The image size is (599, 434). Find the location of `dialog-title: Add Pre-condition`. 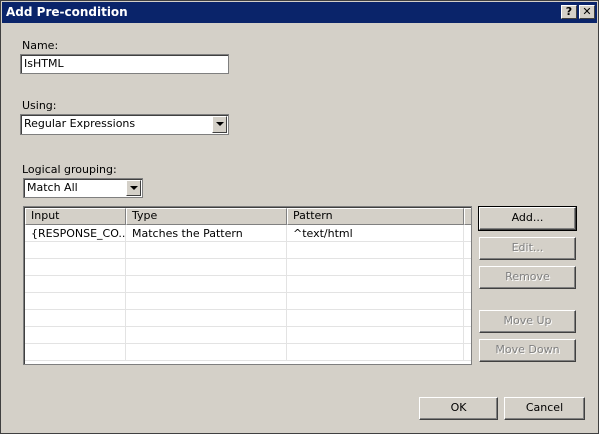

dialog-title: Add Pre-condition is located at coordinates (67, 12).